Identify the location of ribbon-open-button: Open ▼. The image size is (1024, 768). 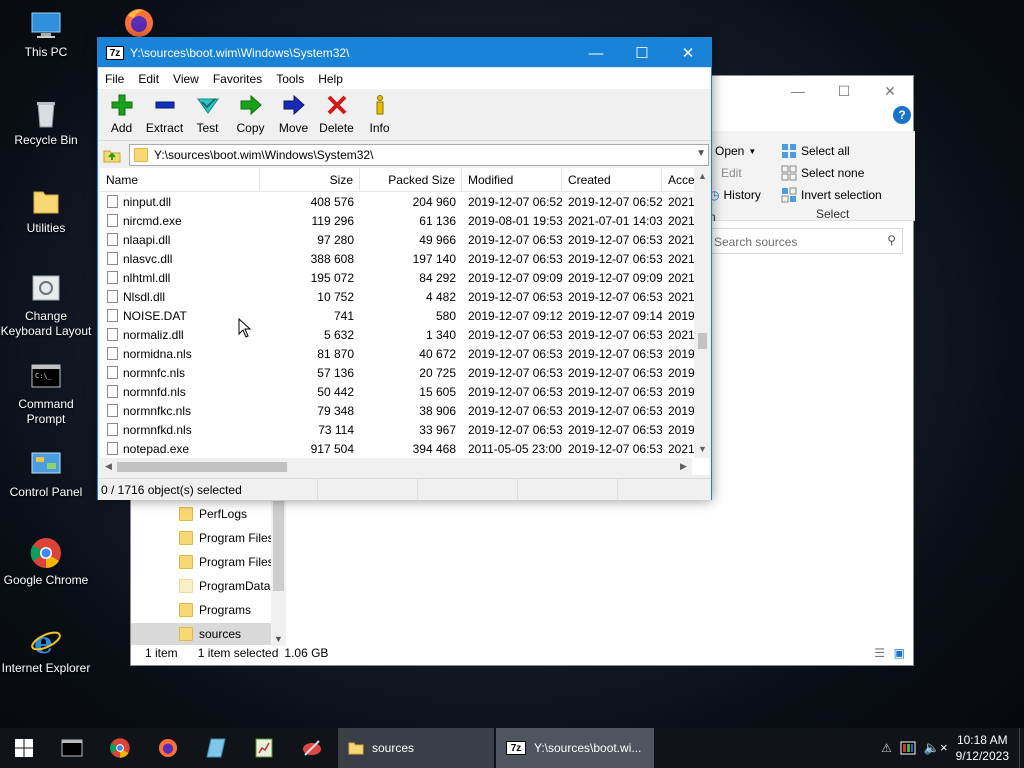
(735, 151).